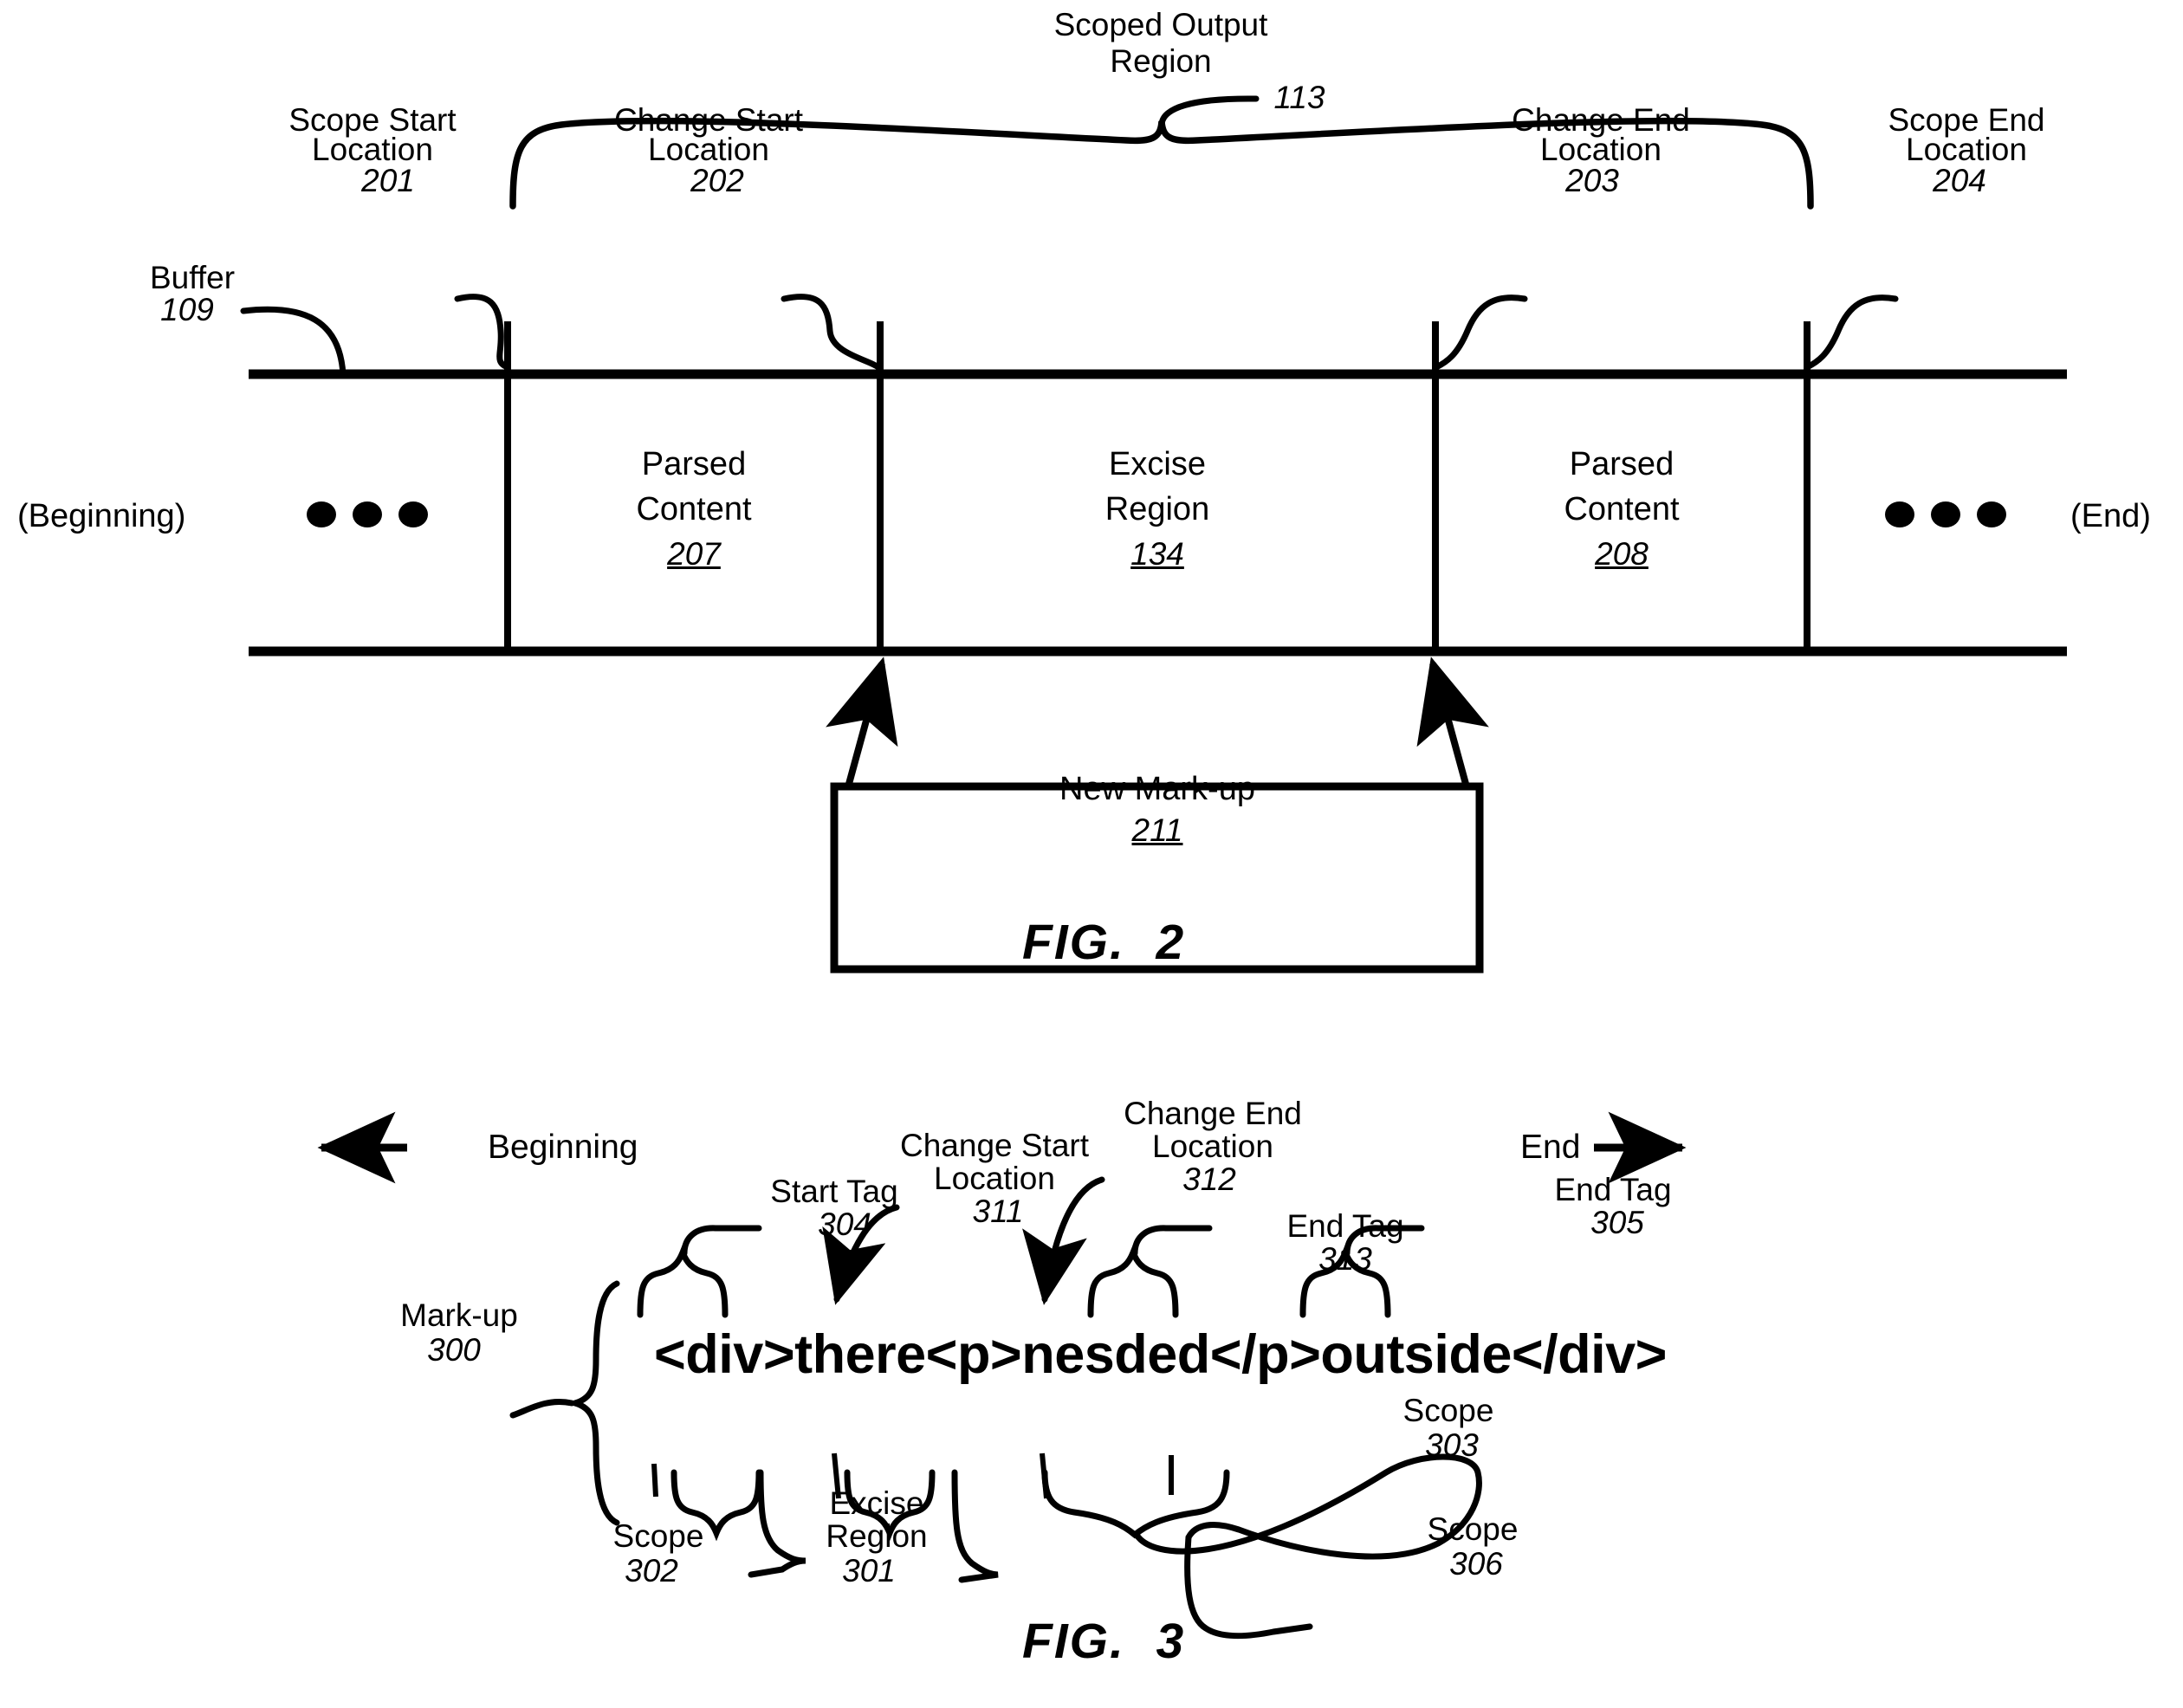 The width and height of the screenshot is (2183, 1708). I want to click on fig3-excise-region-301-label-line2: Region, so click(877, 1536).